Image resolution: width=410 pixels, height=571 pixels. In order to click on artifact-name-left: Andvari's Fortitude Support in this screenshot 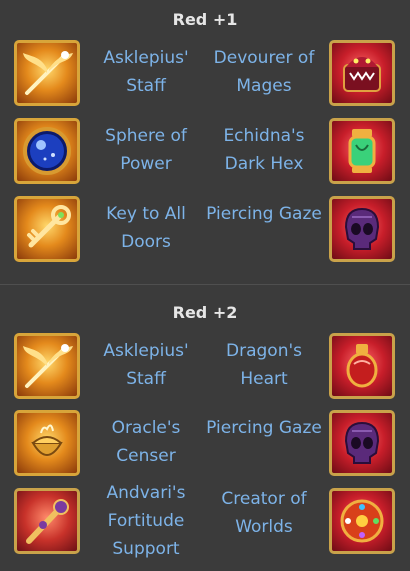, I will do `click(146, 521)`.